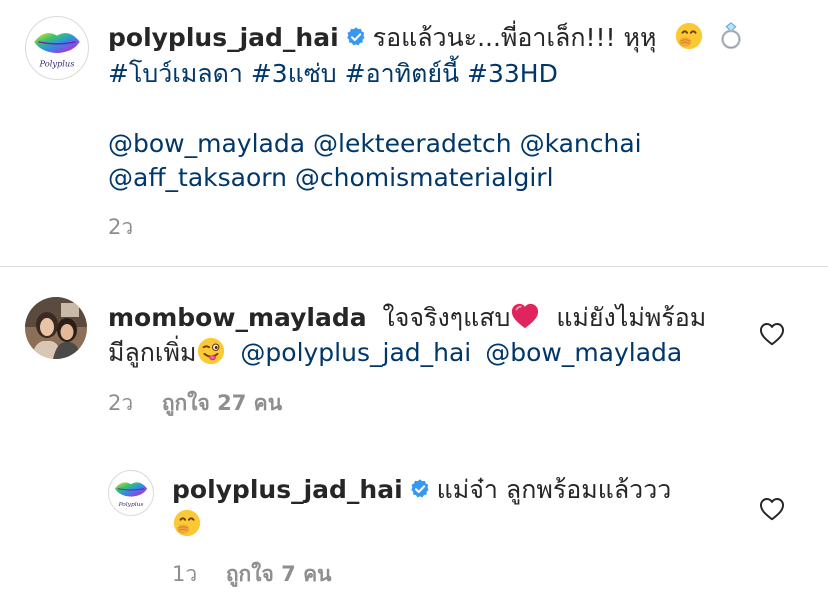 The height and width of the screenshot is (594, 828). I want to click on red-heart-emoji, so click(525, 316).